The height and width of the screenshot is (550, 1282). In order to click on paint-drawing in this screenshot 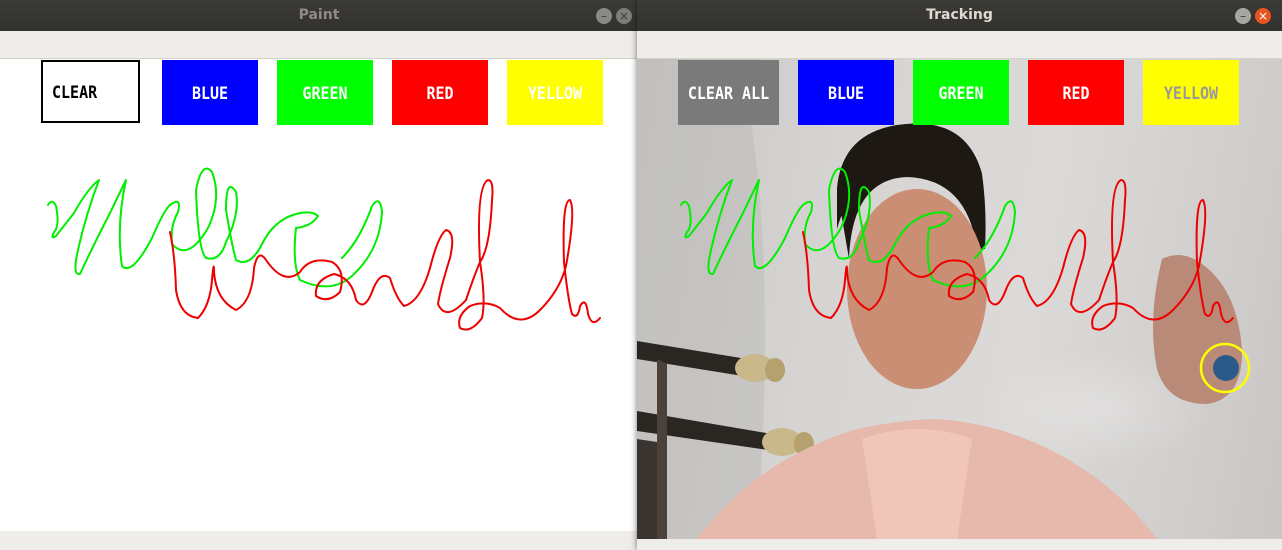, I will do `click(324, 249)`.